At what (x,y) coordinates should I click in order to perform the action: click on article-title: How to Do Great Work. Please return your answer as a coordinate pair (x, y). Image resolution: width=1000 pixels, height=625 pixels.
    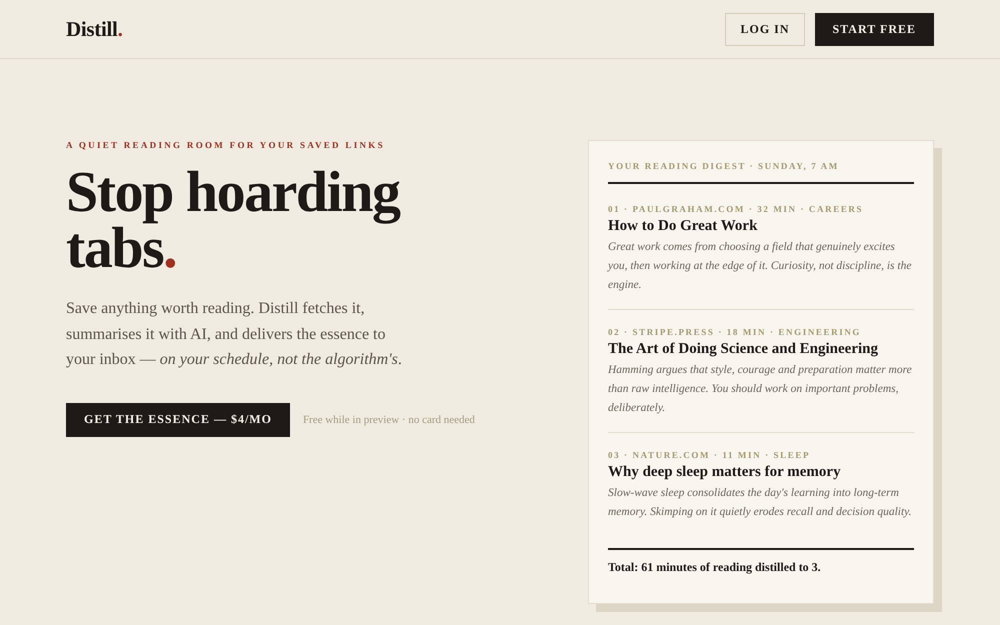
    Looking at the image, I should click on (761, 226).